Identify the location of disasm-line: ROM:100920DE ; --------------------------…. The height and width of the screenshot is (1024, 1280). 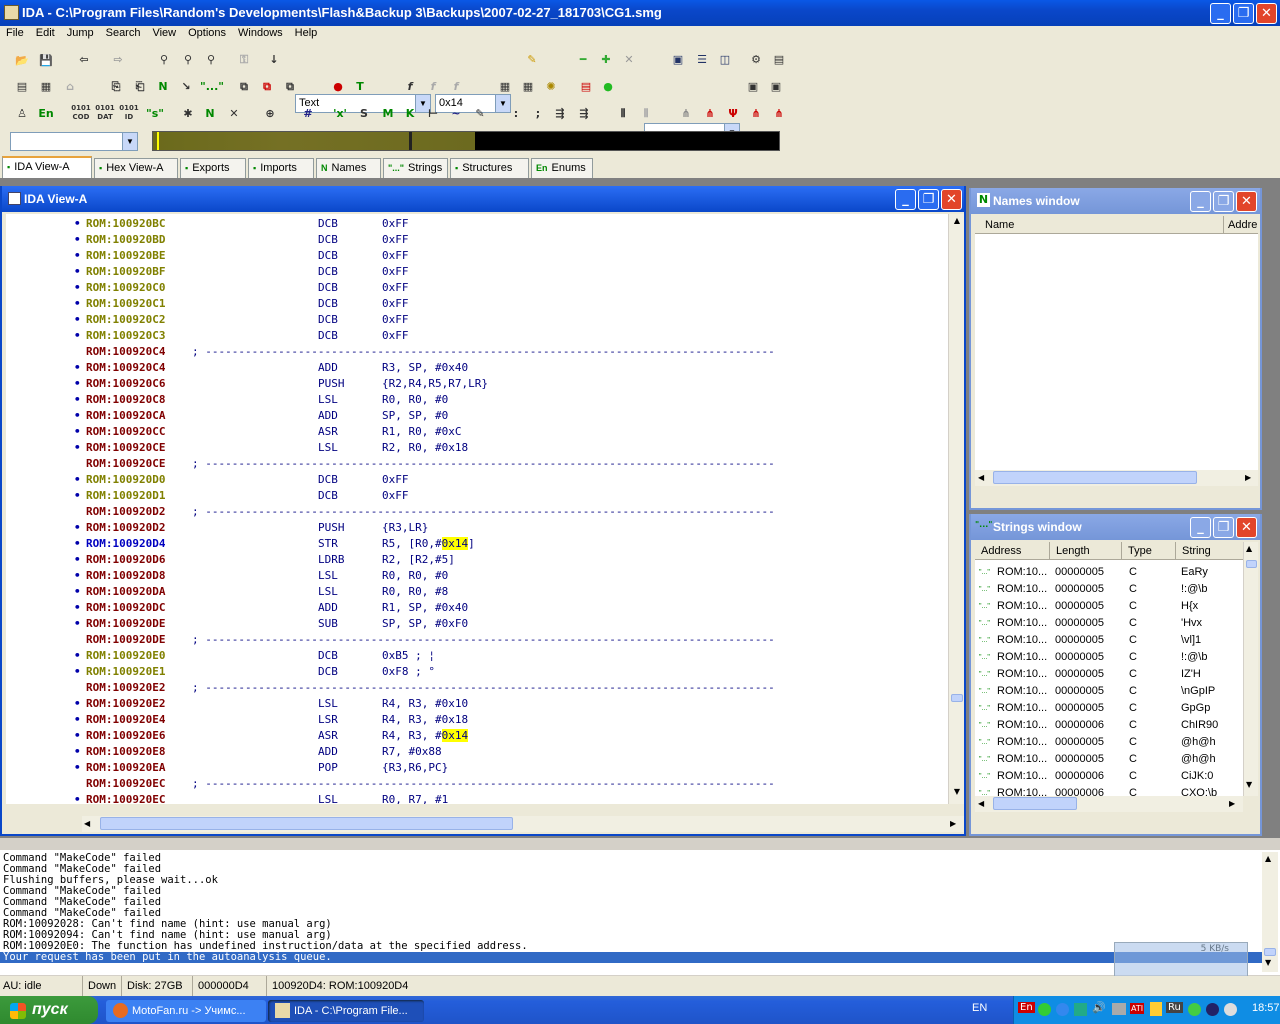
(476, 640).